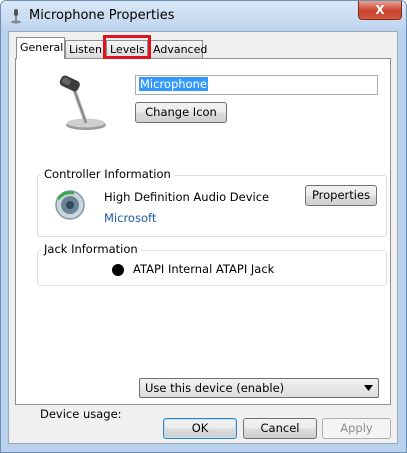 The width and height of the screenshot is (407, 453). Describe the element at coordinates (127, 47) in the screenshot. I see `levels-tab-highlight` at that location.